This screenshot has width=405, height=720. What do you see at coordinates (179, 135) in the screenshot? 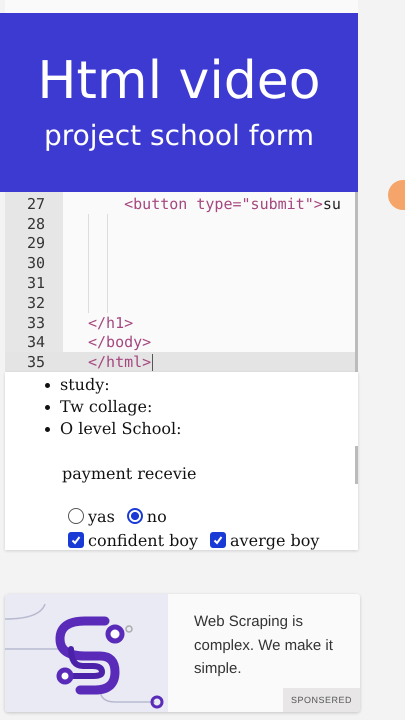
I see `caption-subtitle: project school form` at bounding box center [179, 135].